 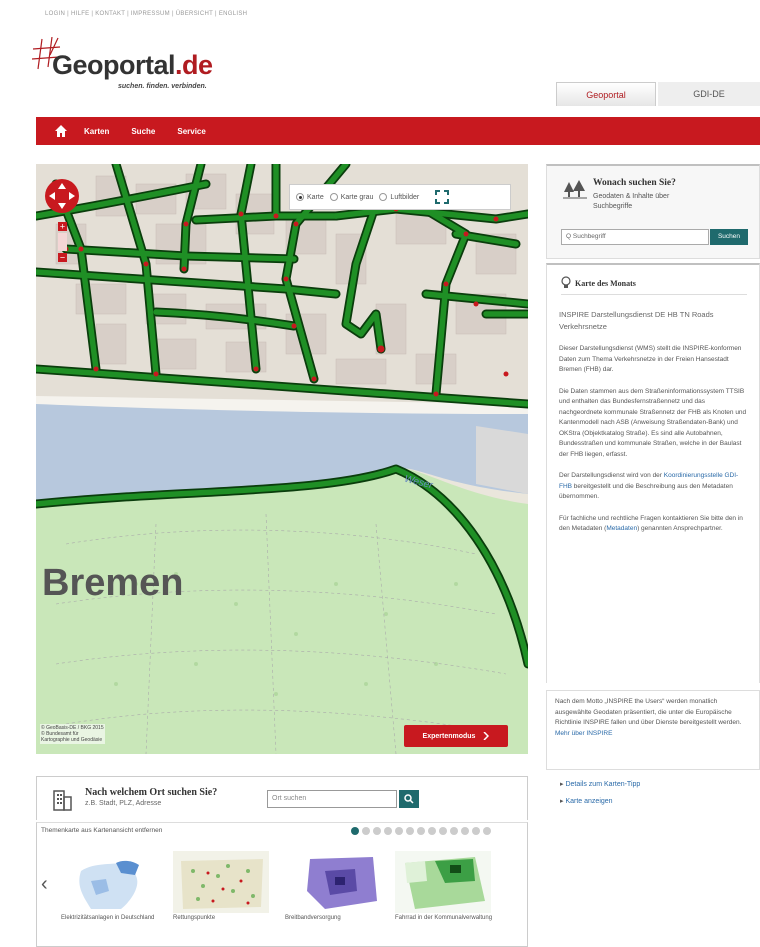 I want to click on theme-caption: Rettungspunkte, so click(x=194, y=918).